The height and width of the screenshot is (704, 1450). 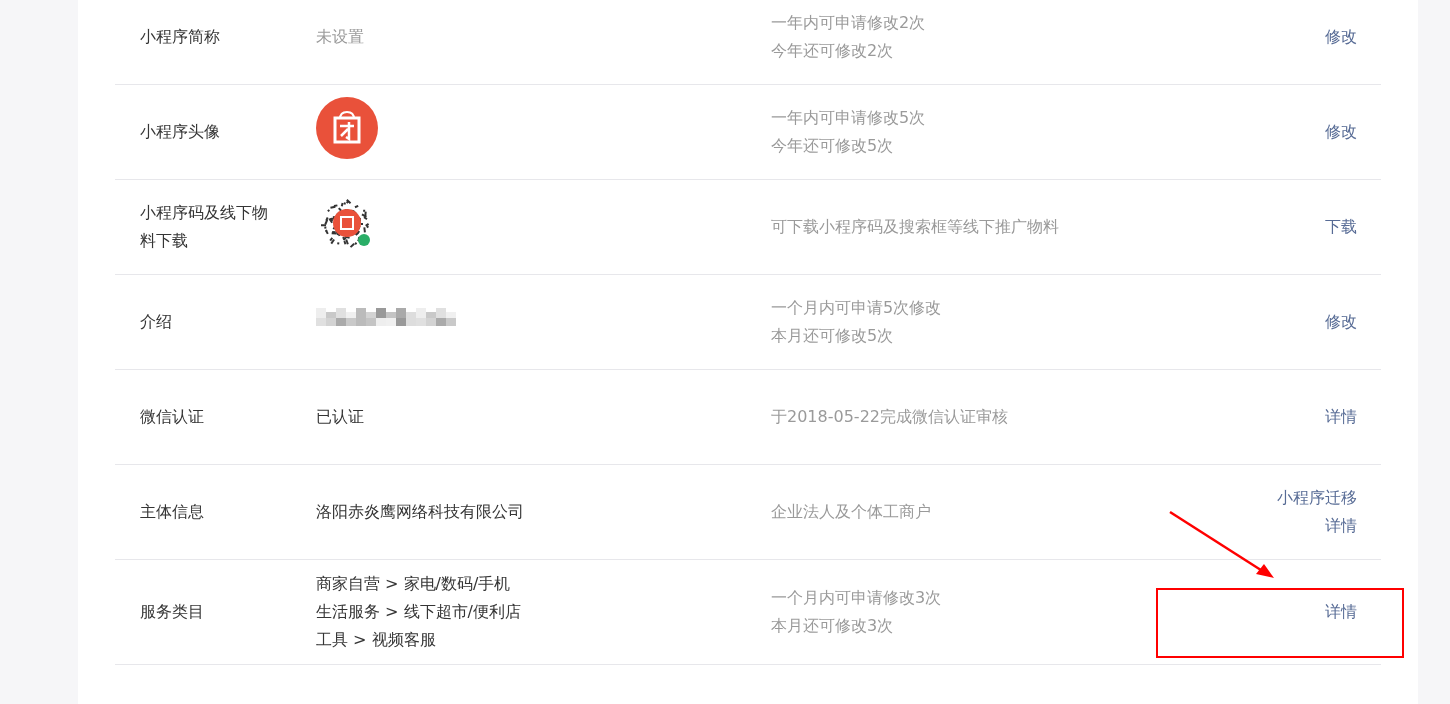 I want to click on field-note: 一个月内可申请修改3次, so click(x=857, y=598).